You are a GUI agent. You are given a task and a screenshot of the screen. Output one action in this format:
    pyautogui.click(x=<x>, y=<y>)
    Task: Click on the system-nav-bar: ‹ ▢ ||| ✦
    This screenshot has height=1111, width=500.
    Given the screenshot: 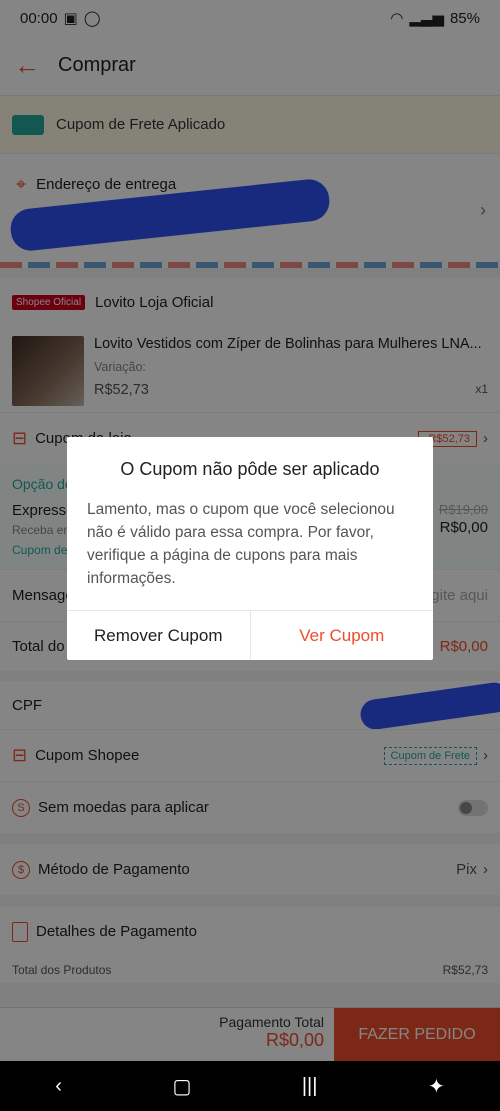 What is the action you would take?
    pyautogui.click(x=250, y=1086)
    